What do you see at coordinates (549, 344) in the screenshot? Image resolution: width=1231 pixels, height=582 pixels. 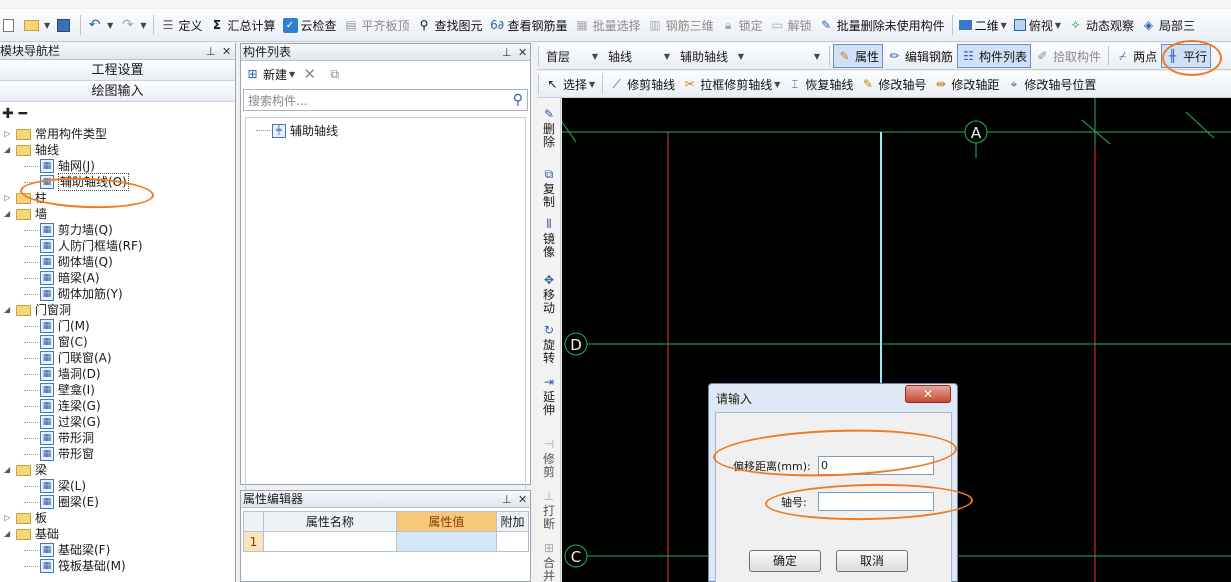 I see `vbar-rotate-button: ↻ 旋转` at bounding box center [549, 344].